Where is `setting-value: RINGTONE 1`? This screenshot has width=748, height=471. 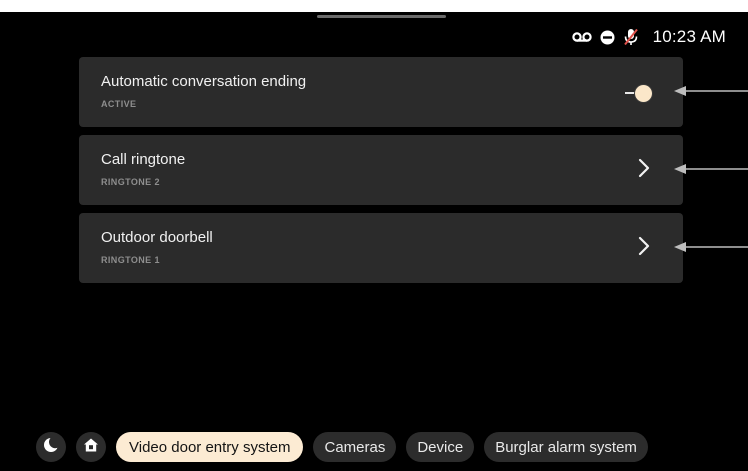 setting-value: RINGTONE 1 is located at coordinates (130, 260).